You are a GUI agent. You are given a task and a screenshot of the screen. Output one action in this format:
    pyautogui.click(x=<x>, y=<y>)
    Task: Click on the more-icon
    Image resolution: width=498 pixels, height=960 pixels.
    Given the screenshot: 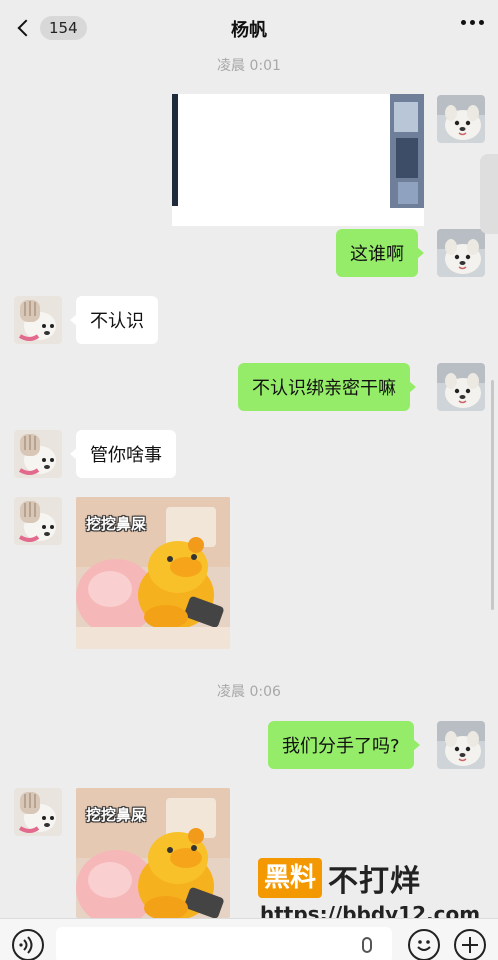 What is the action you would take?
    pyautogui.click(x=472, y=22)
    